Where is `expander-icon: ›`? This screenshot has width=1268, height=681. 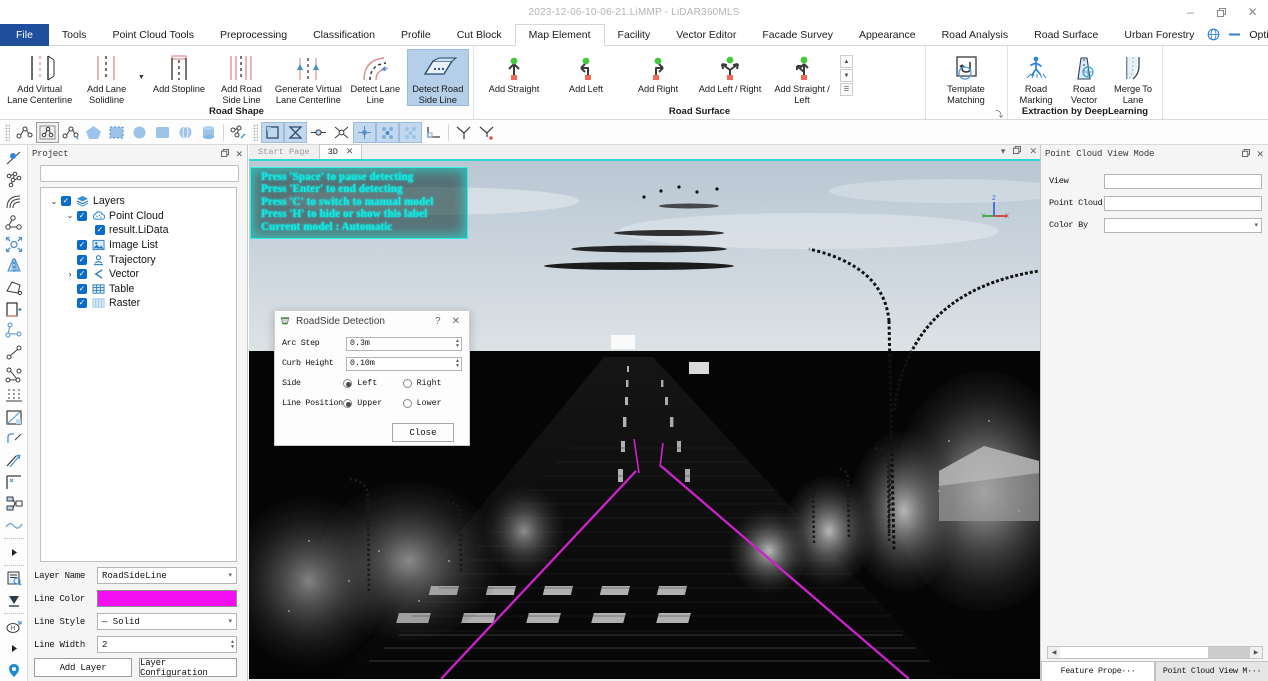 expander-icon: › is located at coordinates (70, 274).